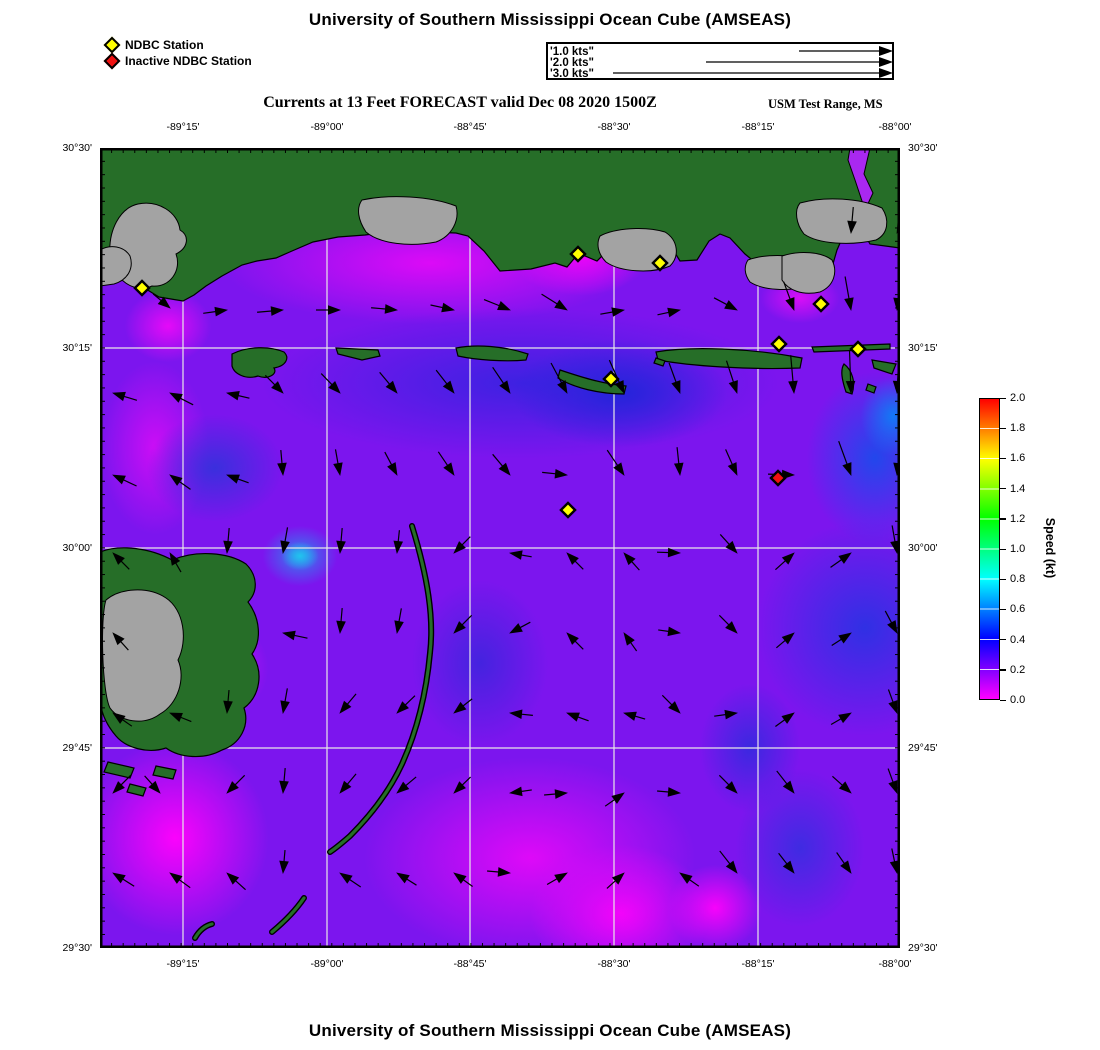 The width and height of the screenshot is (1100, 1050). I want to click on lon-tick-label: -88°45', so click(470, 964).